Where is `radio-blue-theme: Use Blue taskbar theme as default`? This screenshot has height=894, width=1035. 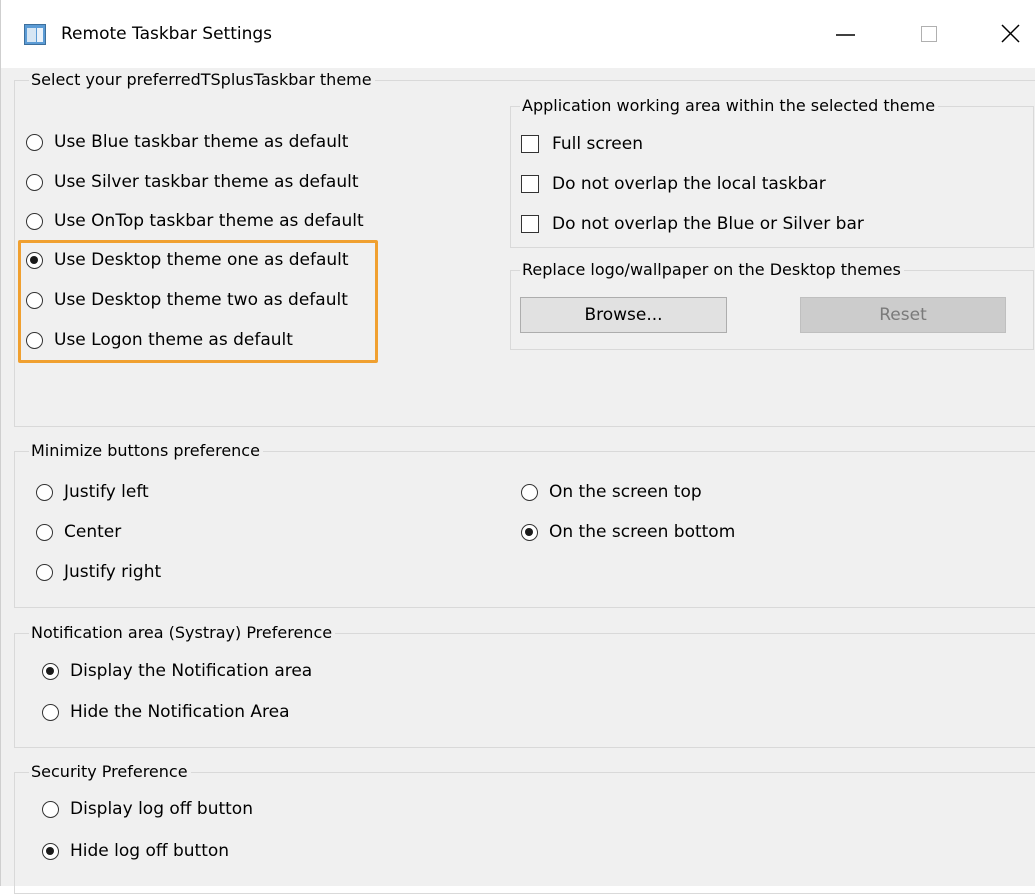
radio-blue-theme: Use Blue taskbar theme as default is located at coordinates (187, 142).